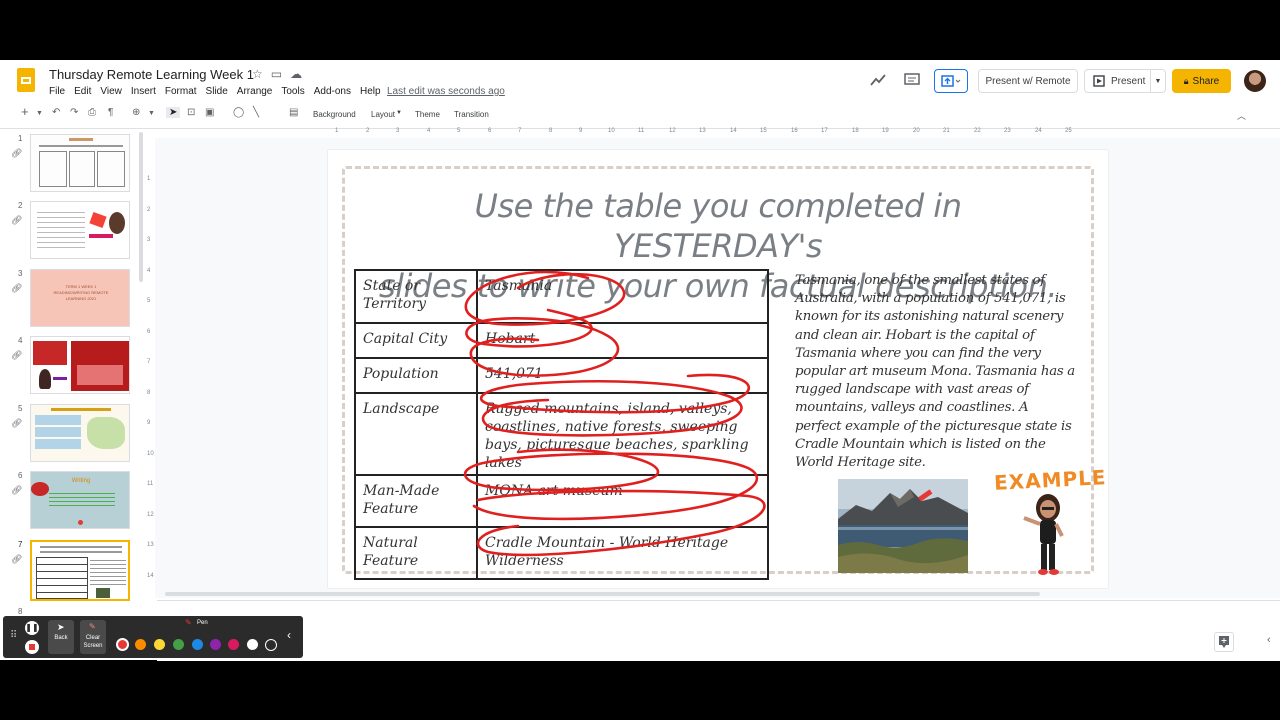 The width and height of the screenshot is (1280, 720). What do you see at coordinates (13, 635) in the screenshot?
I see `drag-handle-icon: ⠿` at bounding box center [13, 635].